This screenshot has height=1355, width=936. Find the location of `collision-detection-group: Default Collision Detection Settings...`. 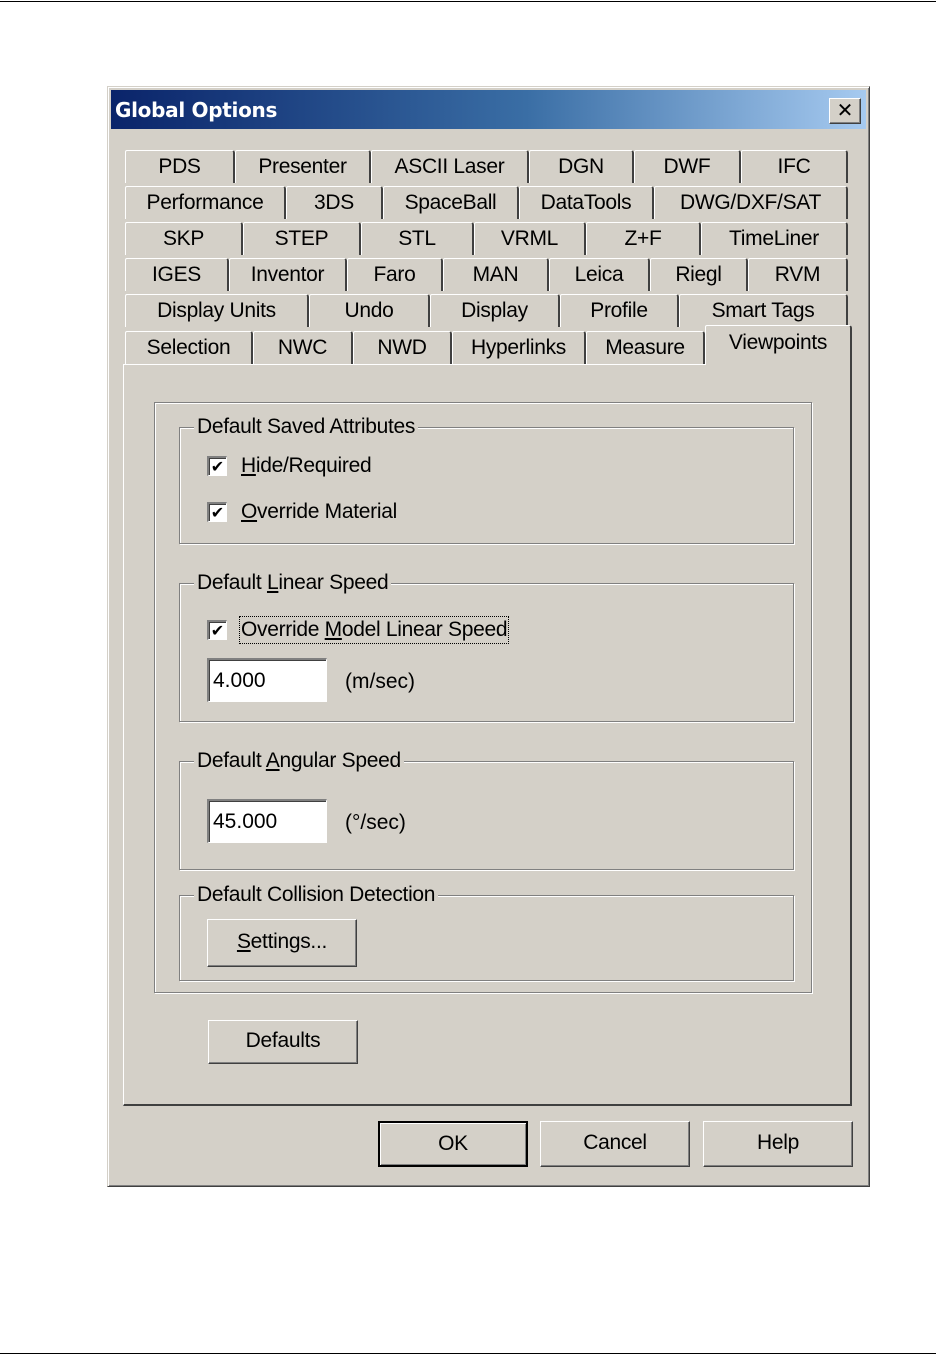

collision-detection-group: Default Collision Detection Settings... is located at coordinates (486, 931).